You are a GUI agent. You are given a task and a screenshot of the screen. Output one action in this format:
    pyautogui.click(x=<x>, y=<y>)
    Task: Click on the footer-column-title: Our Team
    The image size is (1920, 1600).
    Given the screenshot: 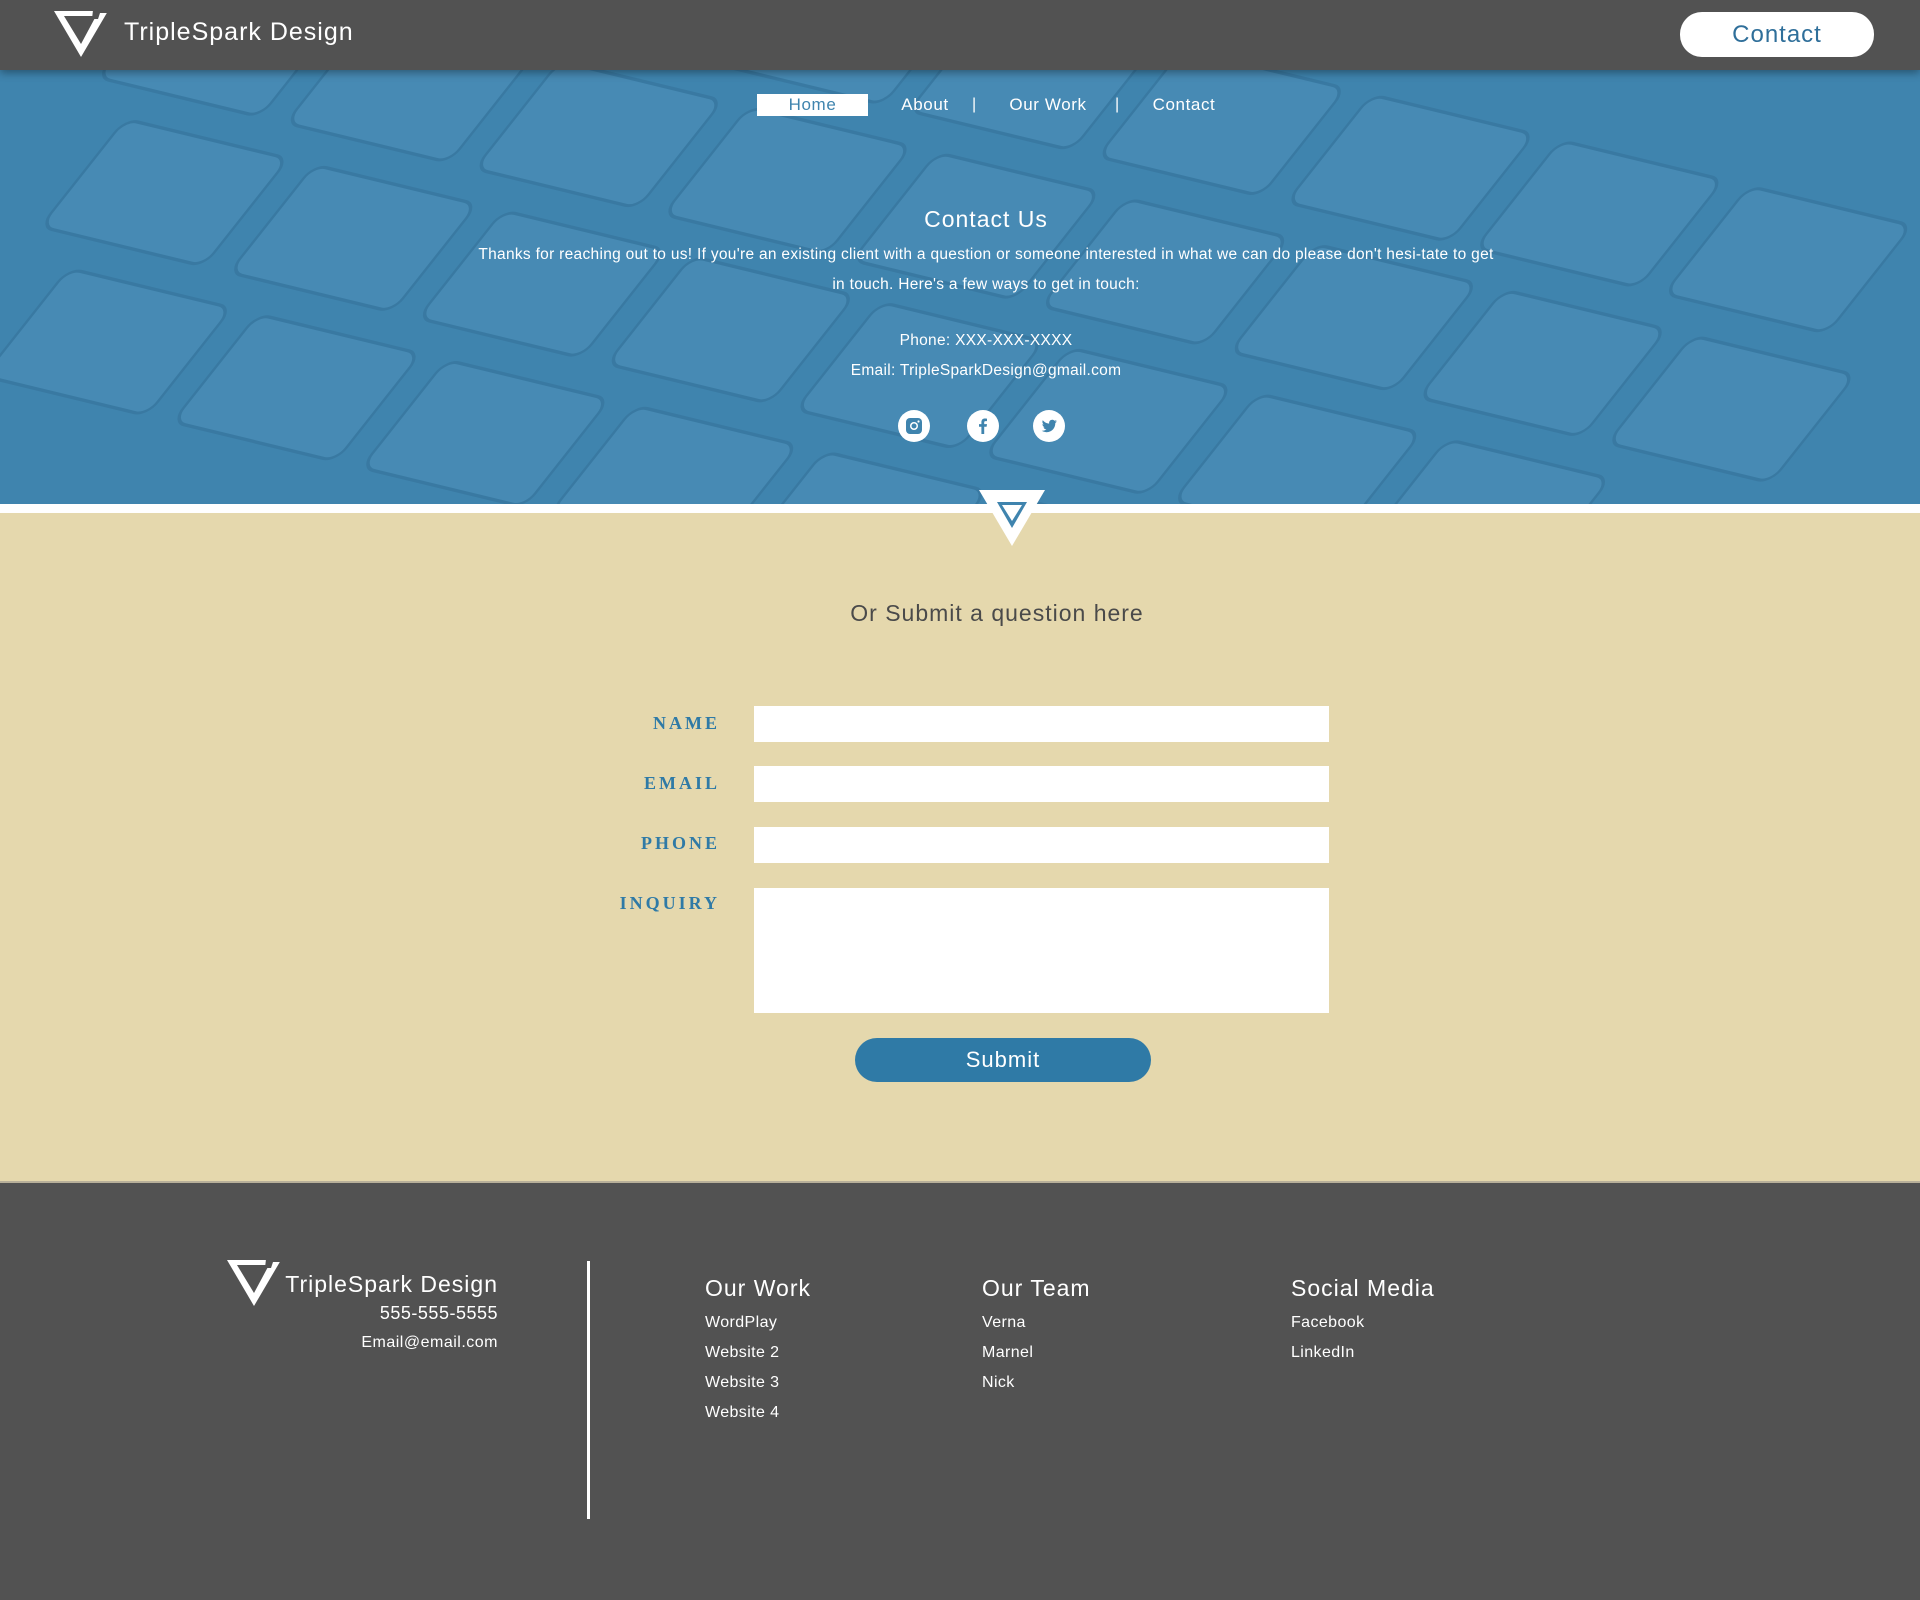 What is the action you would take?
    pyautogui.click(x=1036, y=1288)
    